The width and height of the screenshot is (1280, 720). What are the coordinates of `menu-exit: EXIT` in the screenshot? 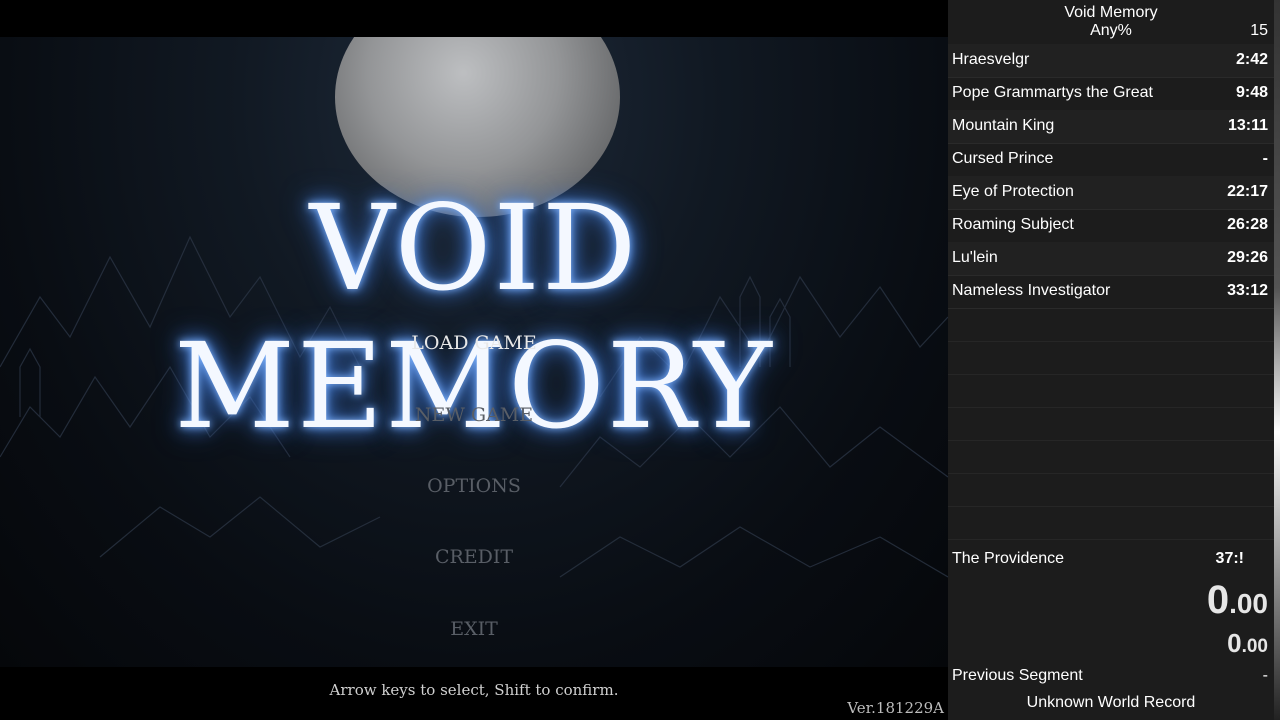 It's located at (474, 629).